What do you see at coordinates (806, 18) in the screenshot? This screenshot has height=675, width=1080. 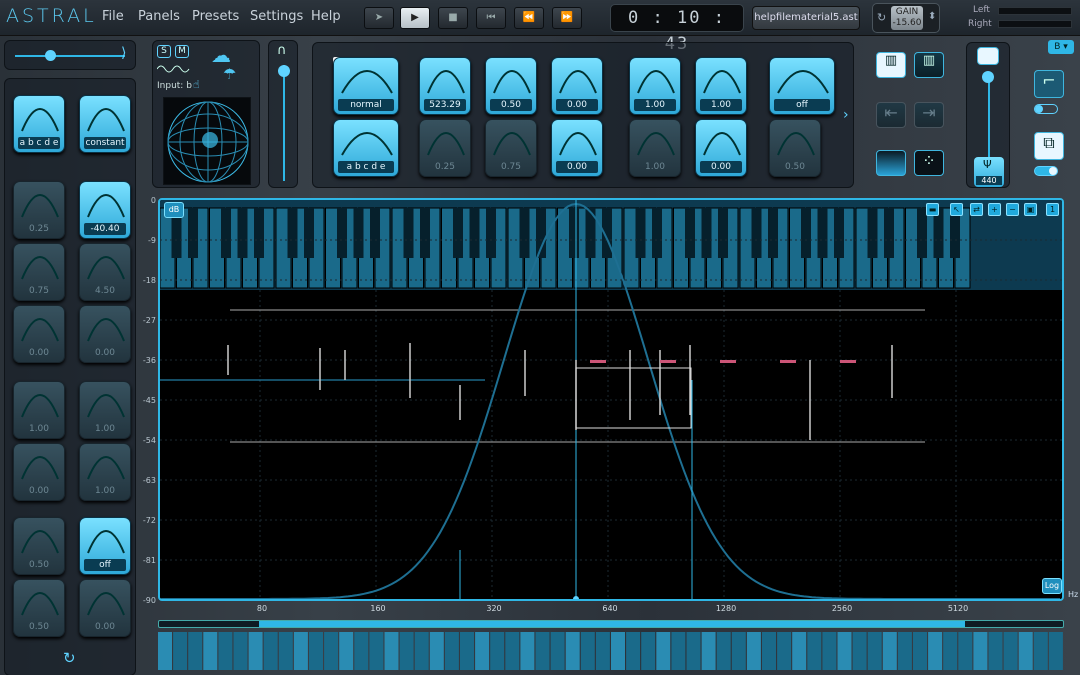 I see `file-name-button: helpfilematerial5.ast` at bounding box center [806, 18].